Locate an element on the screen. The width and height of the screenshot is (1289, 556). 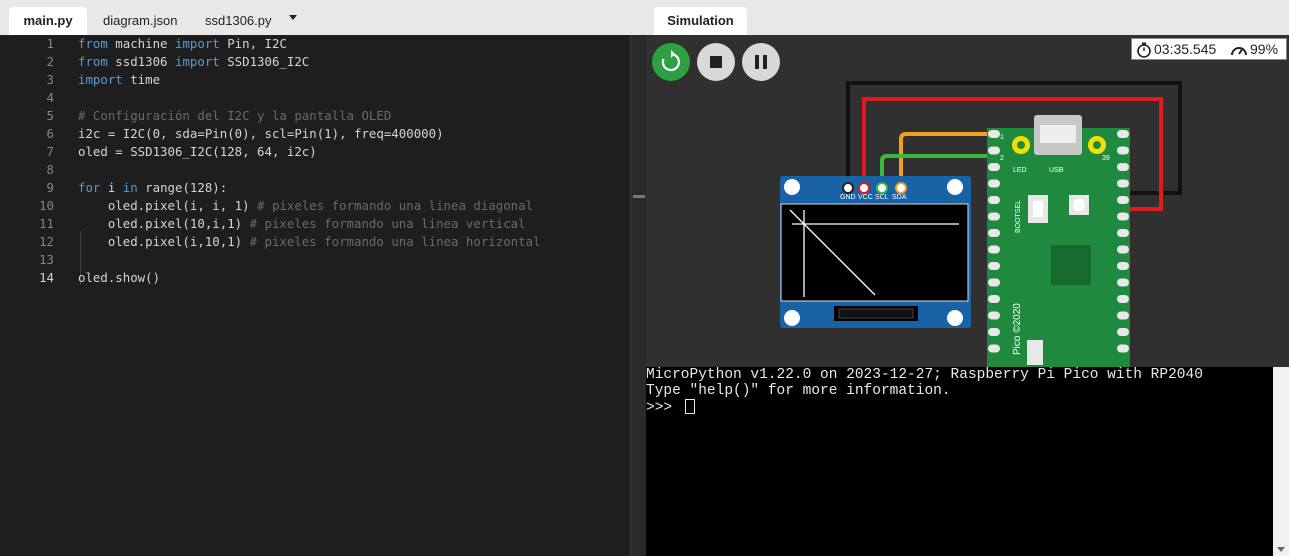
console-prompt-line: >>> is located at coordinates (670, 407).